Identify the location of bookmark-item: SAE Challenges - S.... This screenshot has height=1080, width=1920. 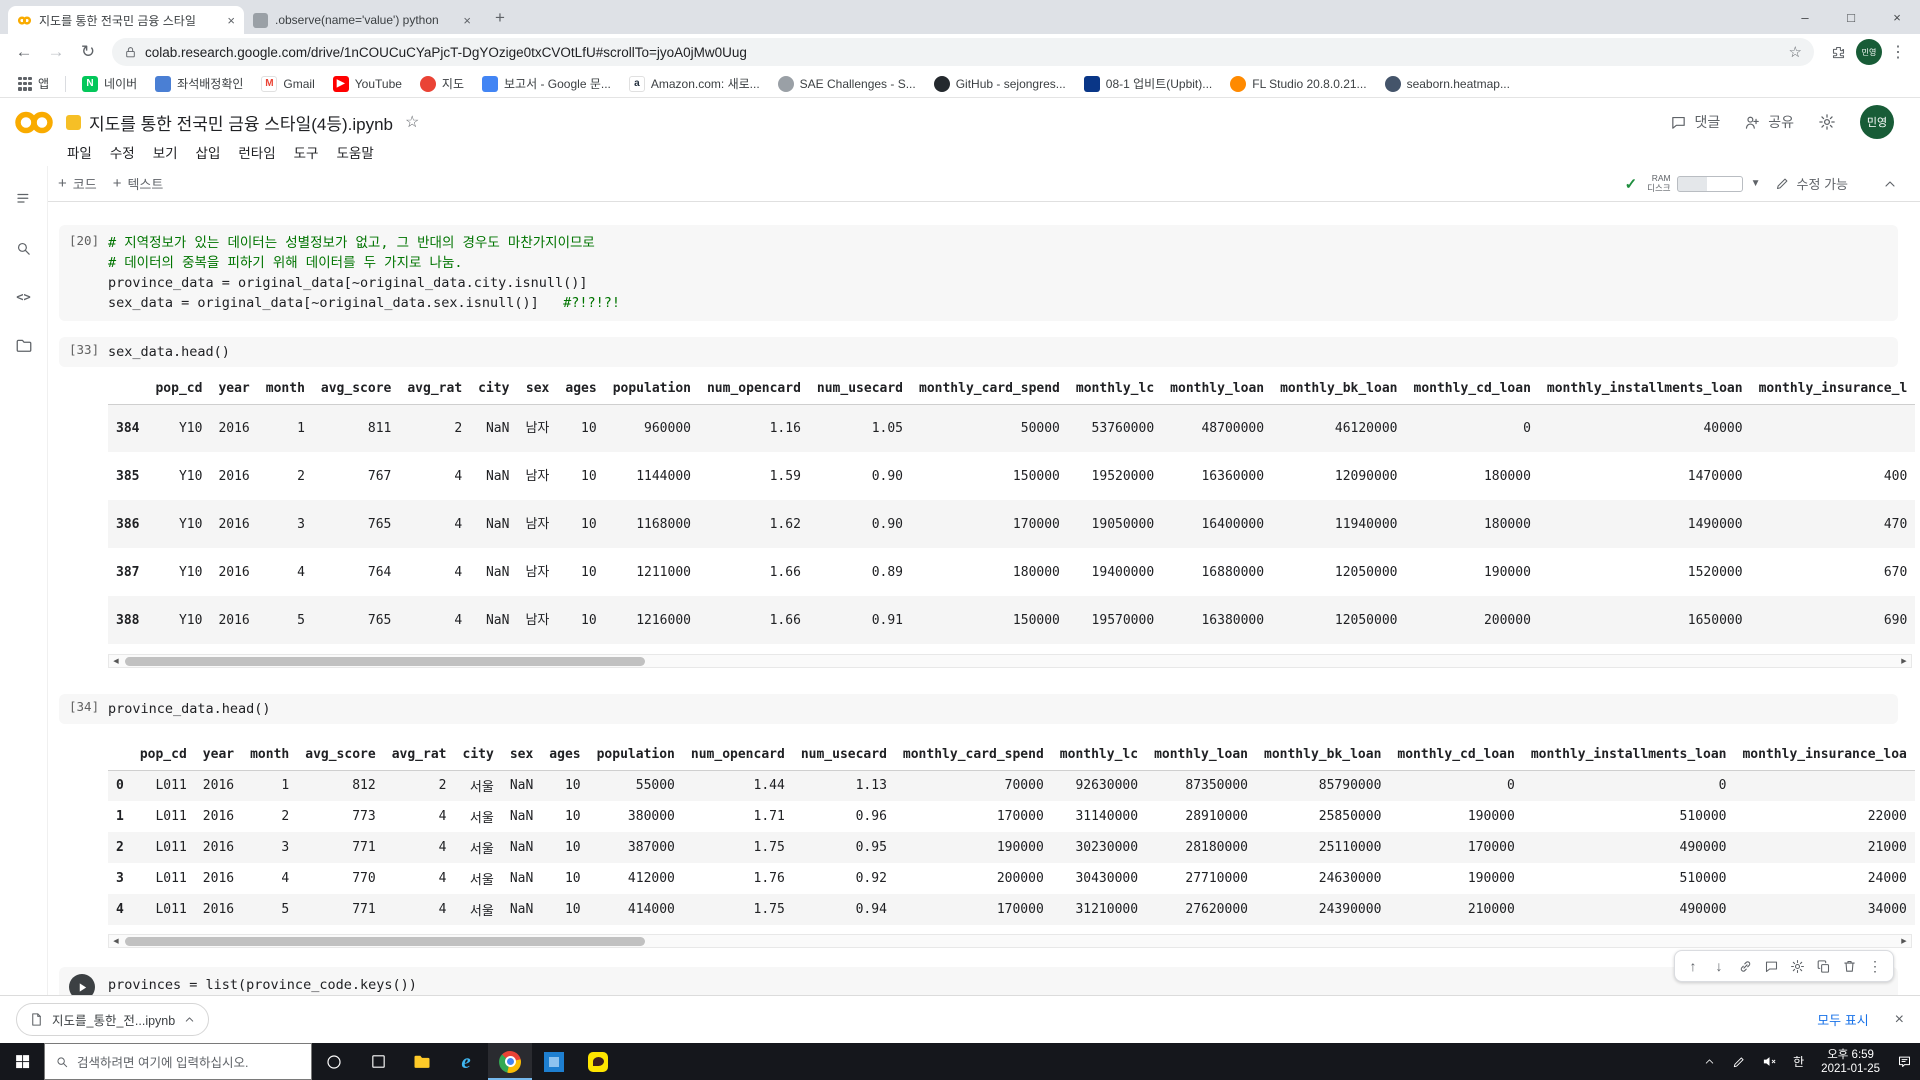
(847, 84).